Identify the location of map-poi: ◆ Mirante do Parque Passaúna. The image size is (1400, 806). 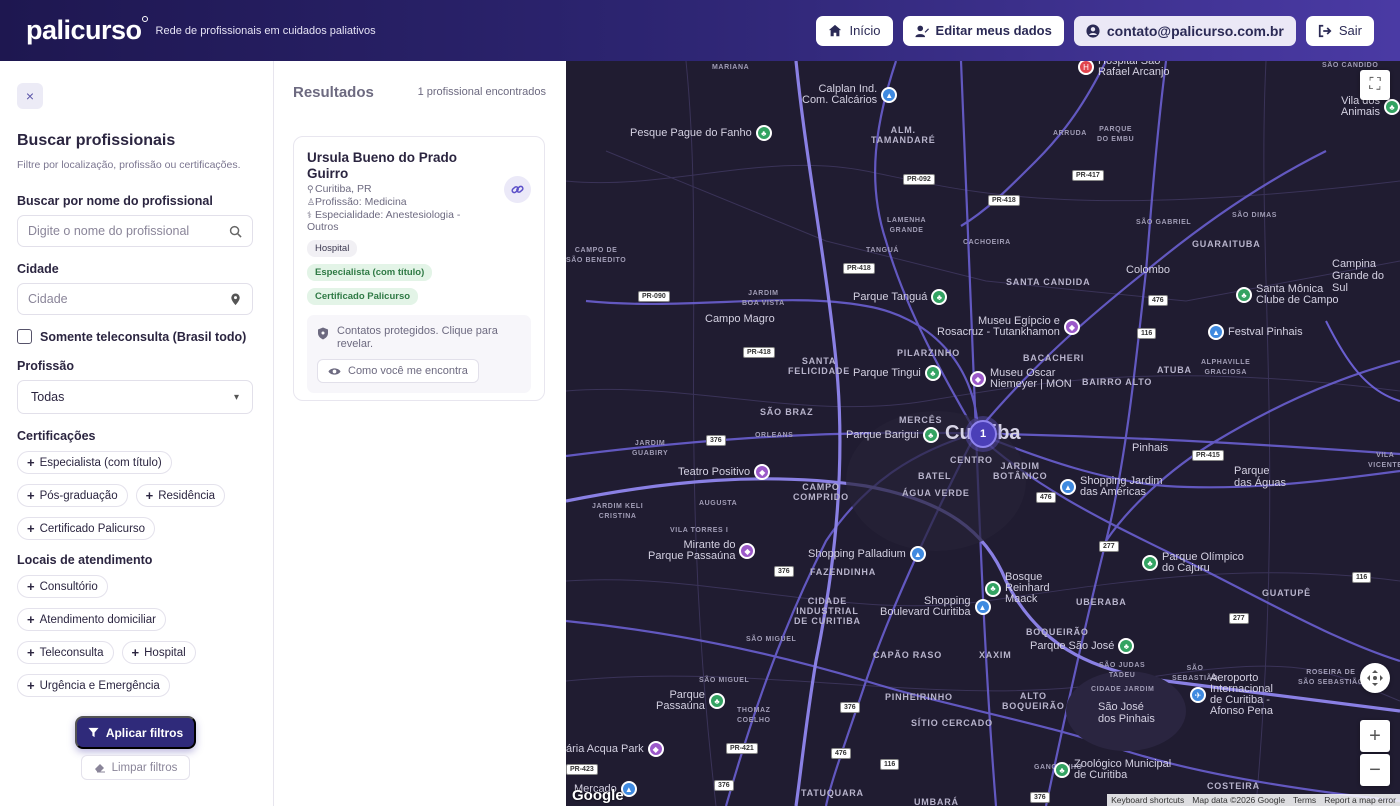
(702, 550).